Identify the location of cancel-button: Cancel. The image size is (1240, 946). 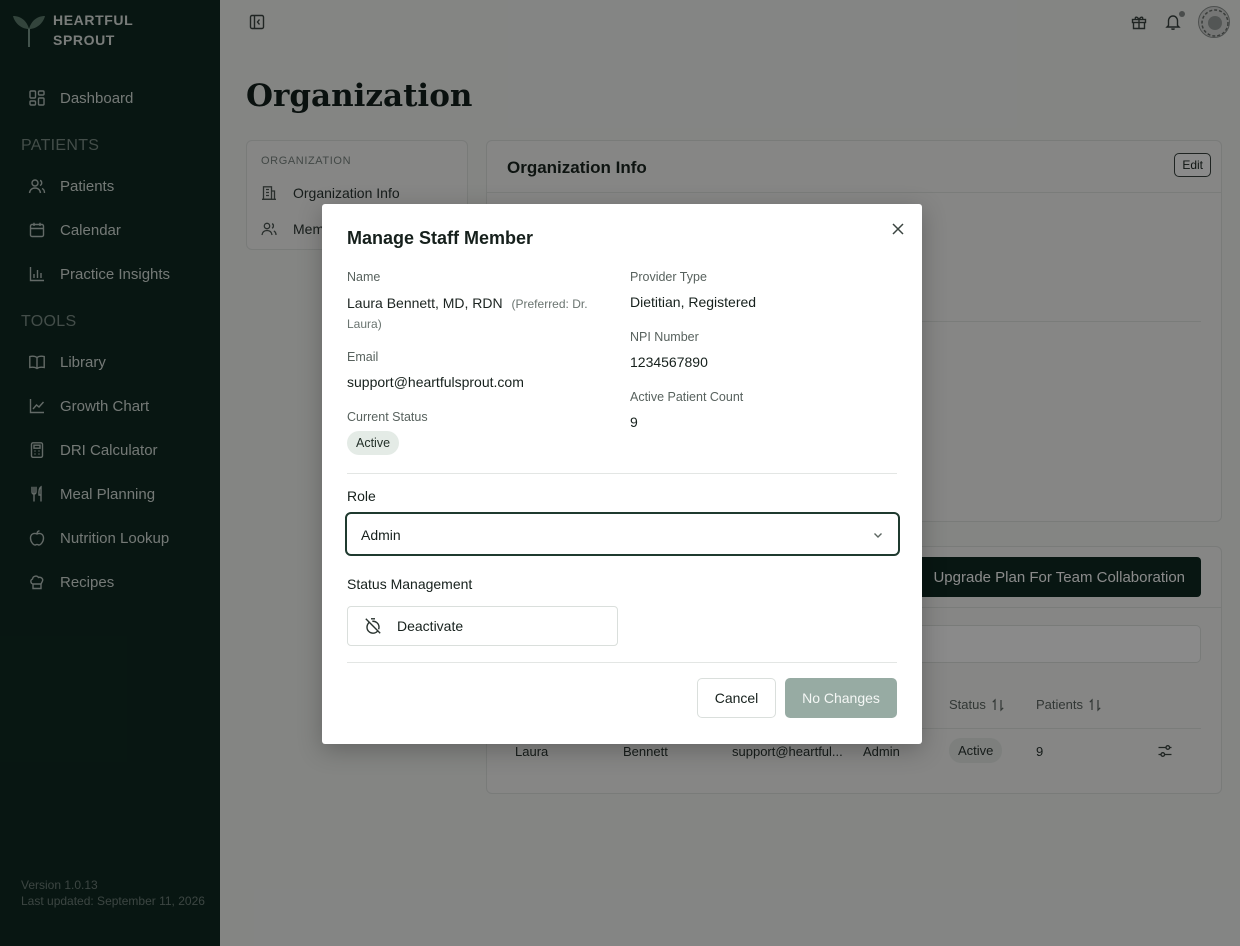
(736, 698).